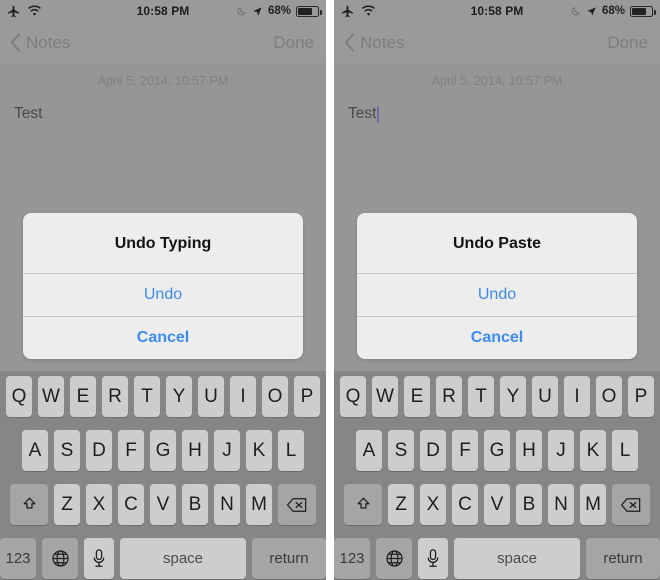 The image size is (660, 580). I want to click on keyboard-row-4: 123 space return, so click(497, 558).